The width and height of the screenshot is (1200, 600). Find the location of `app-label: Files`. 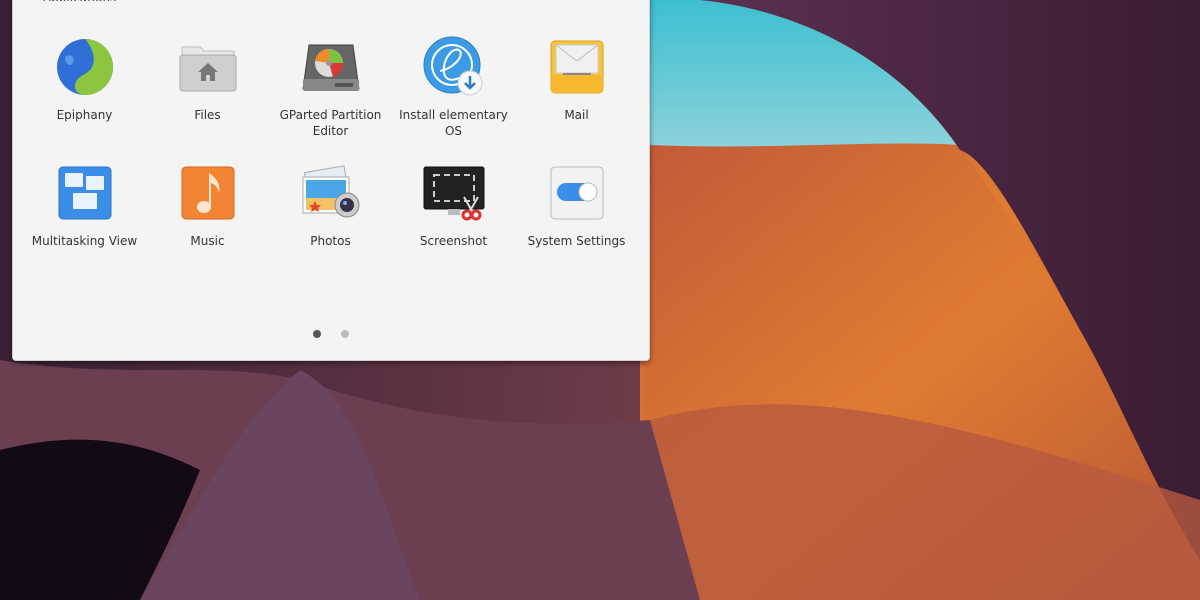

app-label: Files is located at coordinates (207, 115).